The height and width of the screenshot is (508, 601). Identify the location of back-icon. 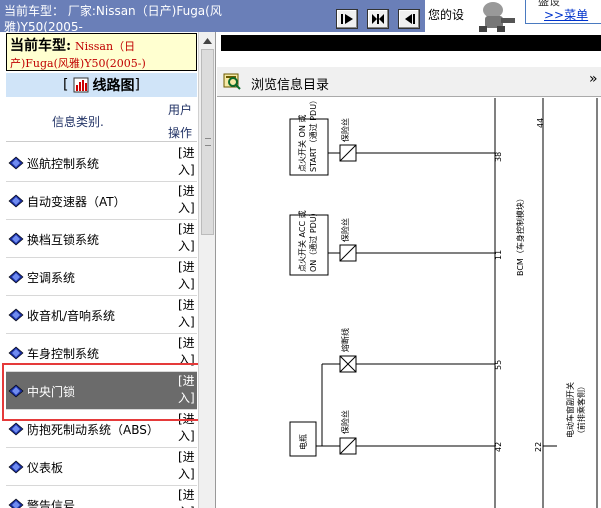
(410, 19).